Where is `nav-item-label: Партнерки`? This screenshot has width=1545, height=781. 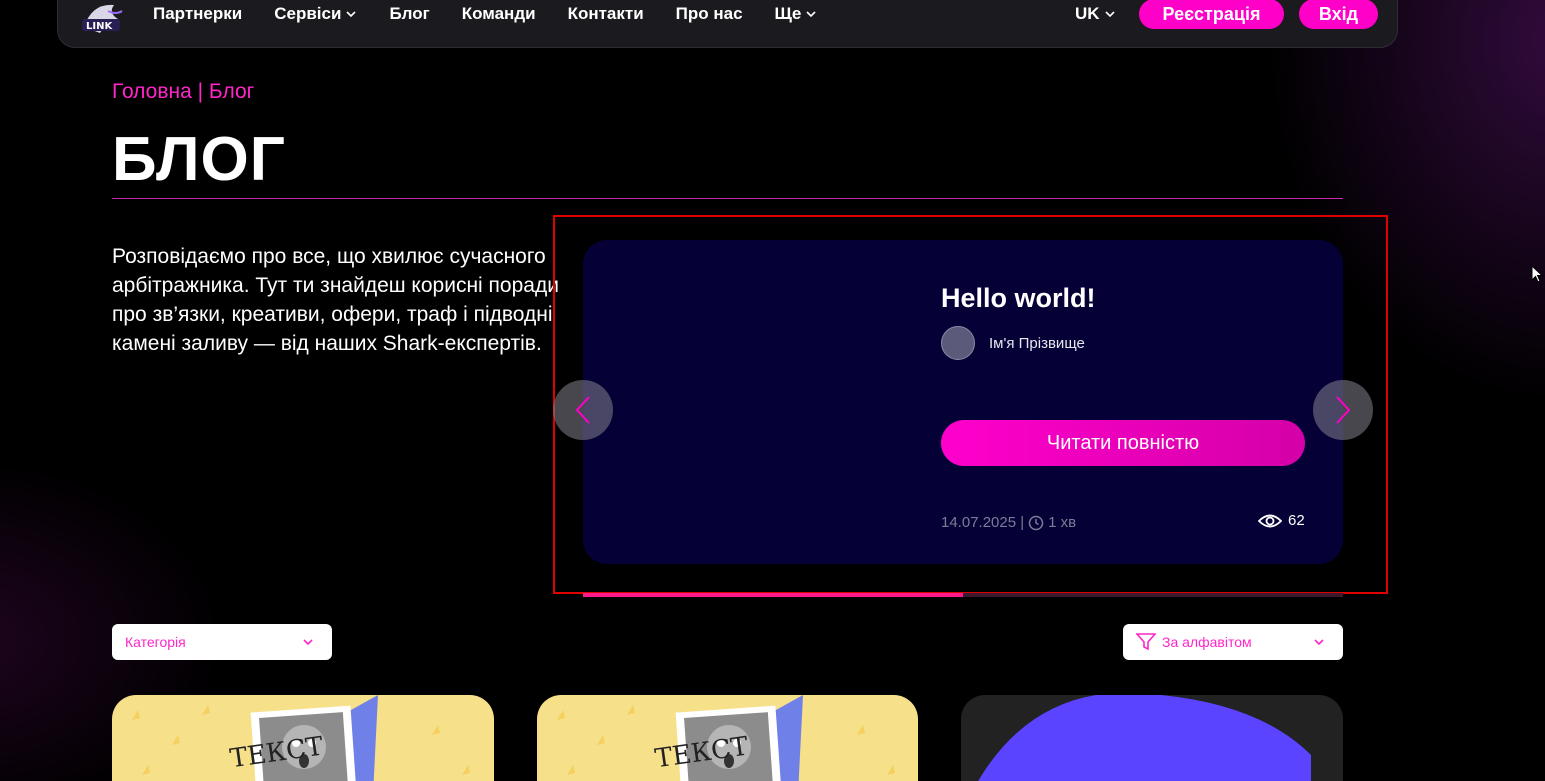
nav-item-label: Партнерки is located at coordinates (198, 13).